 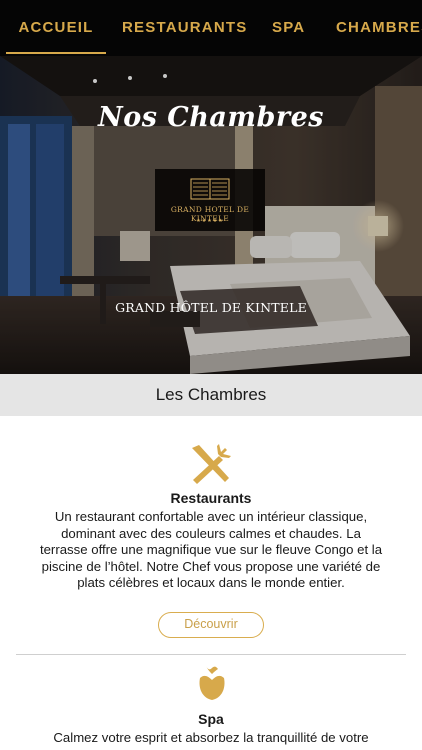 I want to click on rose-icon, so click(x=212, y=683).